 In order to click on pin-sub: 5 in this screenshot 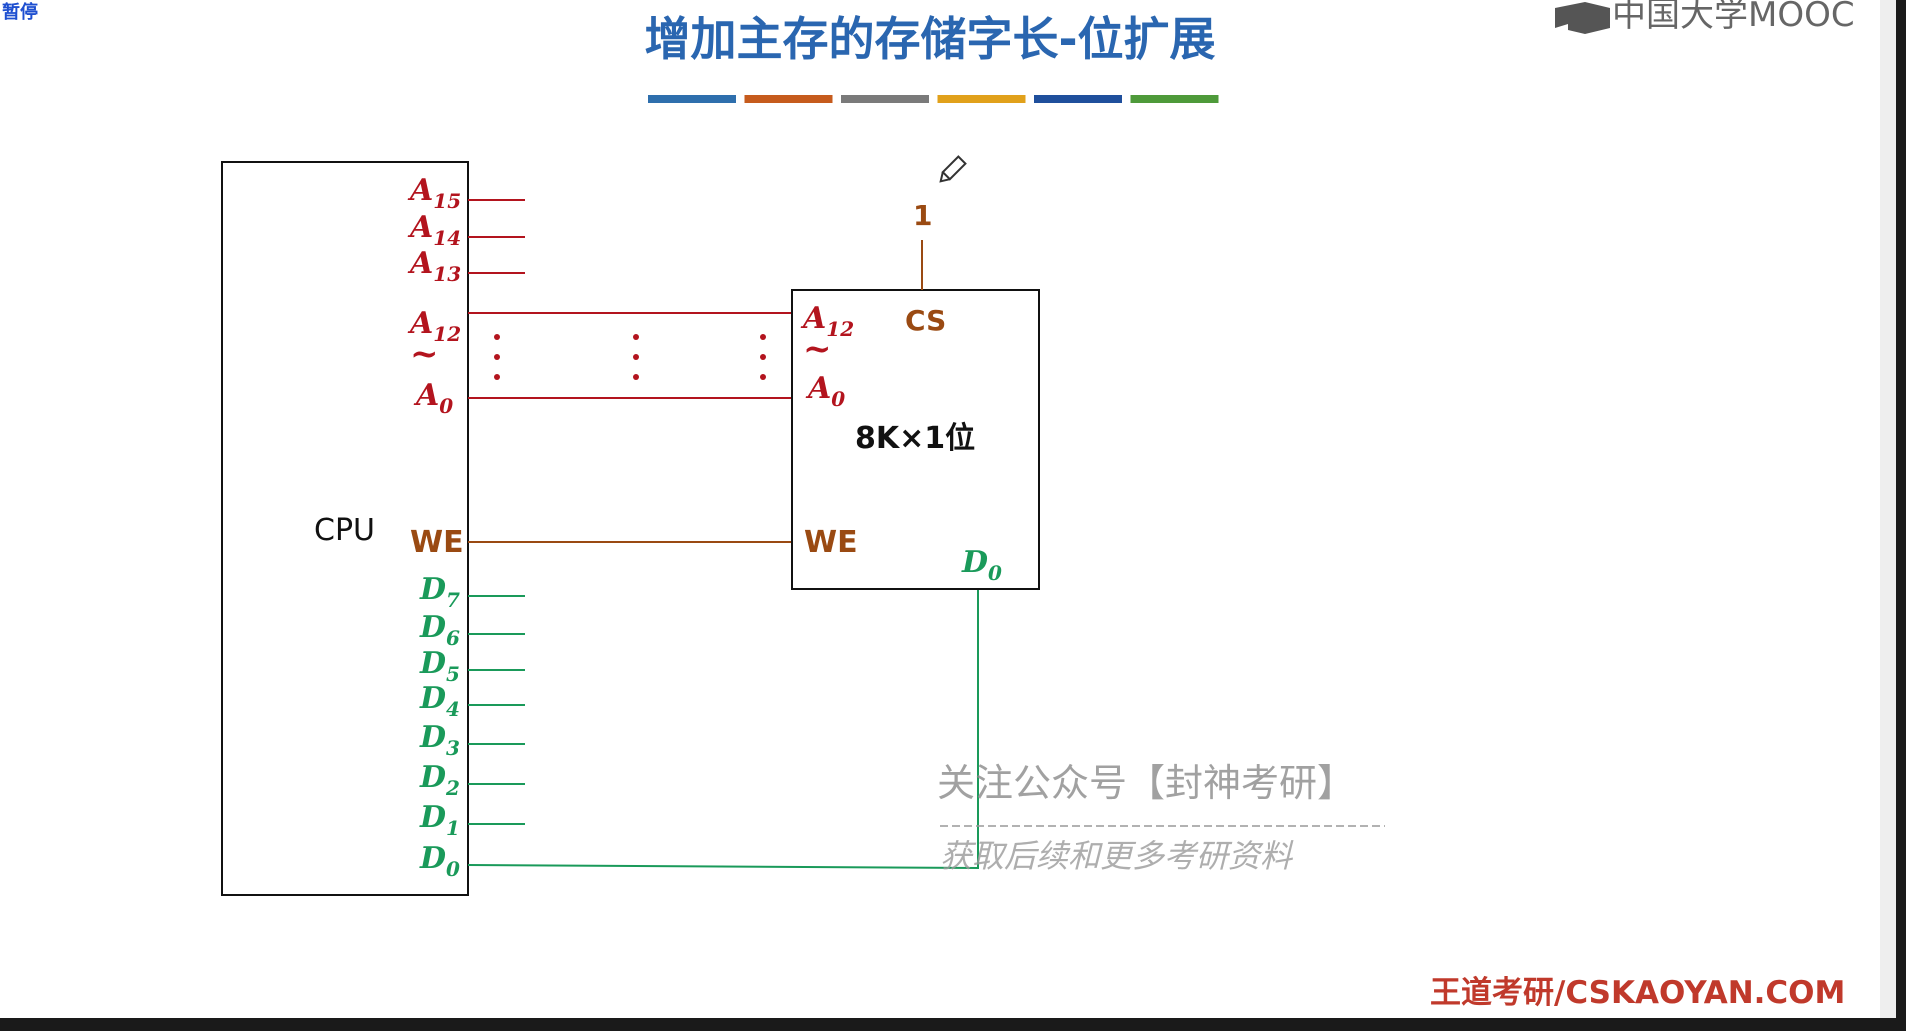, I will do `click(453, 674)`.